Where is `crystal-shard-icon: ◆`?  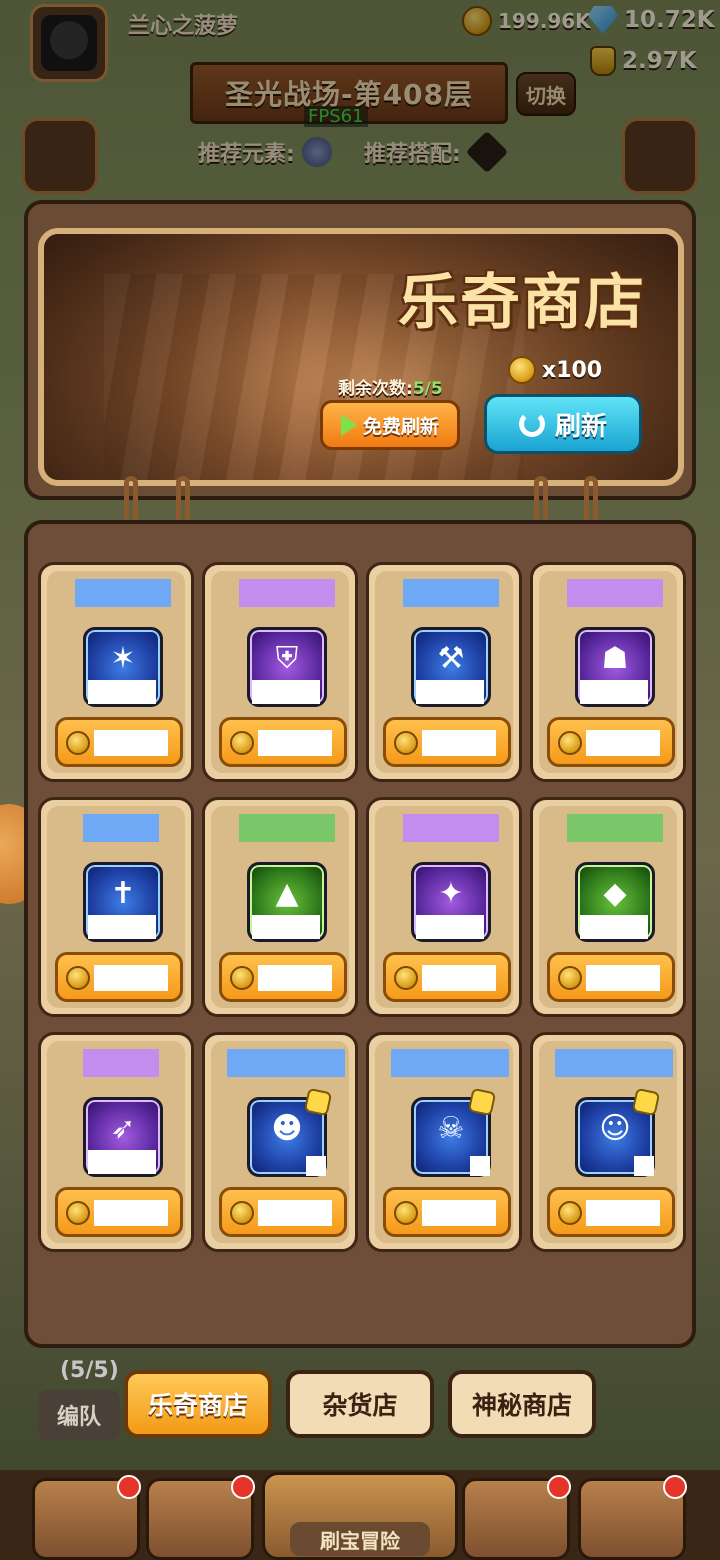 crystal-shard-icon: ◆ is located at coordinates (615, 902).